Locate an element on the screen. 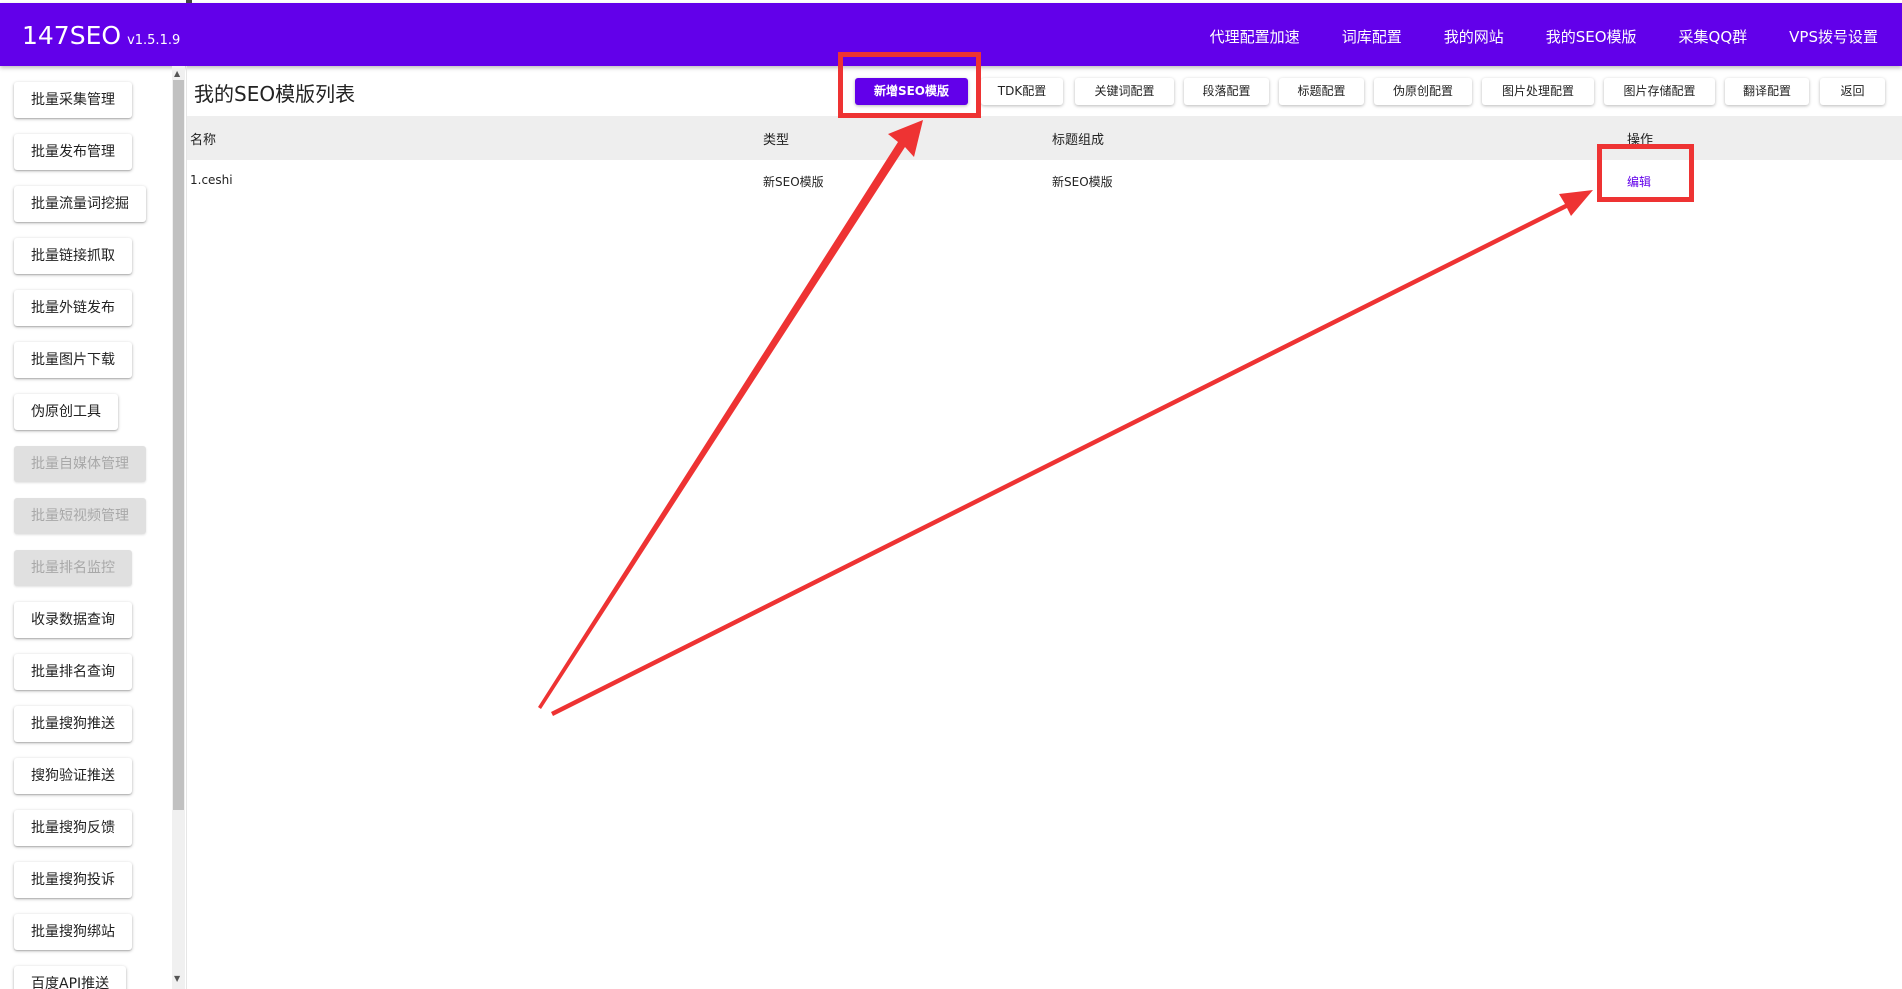 This screenshot has width=1902, height=989. sidebar-item-sogou-push: 批量搜狗推送 is located at coordinates (73, 724).